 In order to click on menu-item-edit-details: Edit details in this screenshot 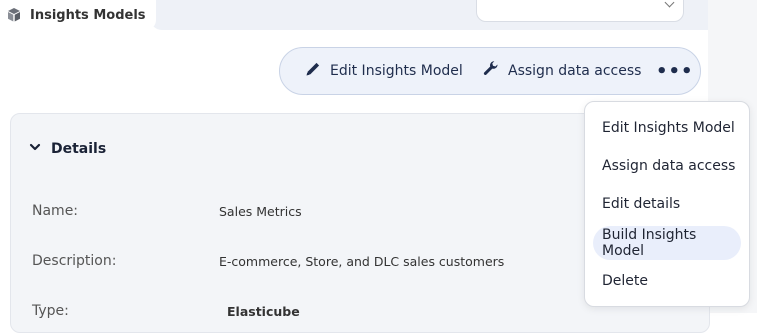, I will do `click(667, 204)`.